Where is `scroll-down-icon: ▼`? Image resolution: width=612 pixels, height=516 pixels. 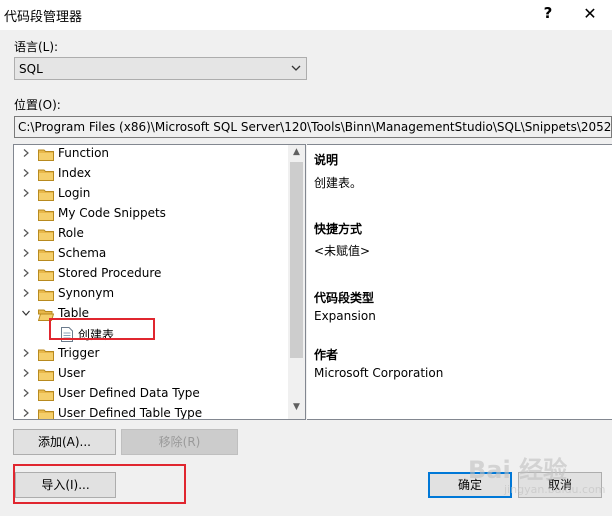
scroll-down-icon: ▼ is located at coordinates (296, 410).